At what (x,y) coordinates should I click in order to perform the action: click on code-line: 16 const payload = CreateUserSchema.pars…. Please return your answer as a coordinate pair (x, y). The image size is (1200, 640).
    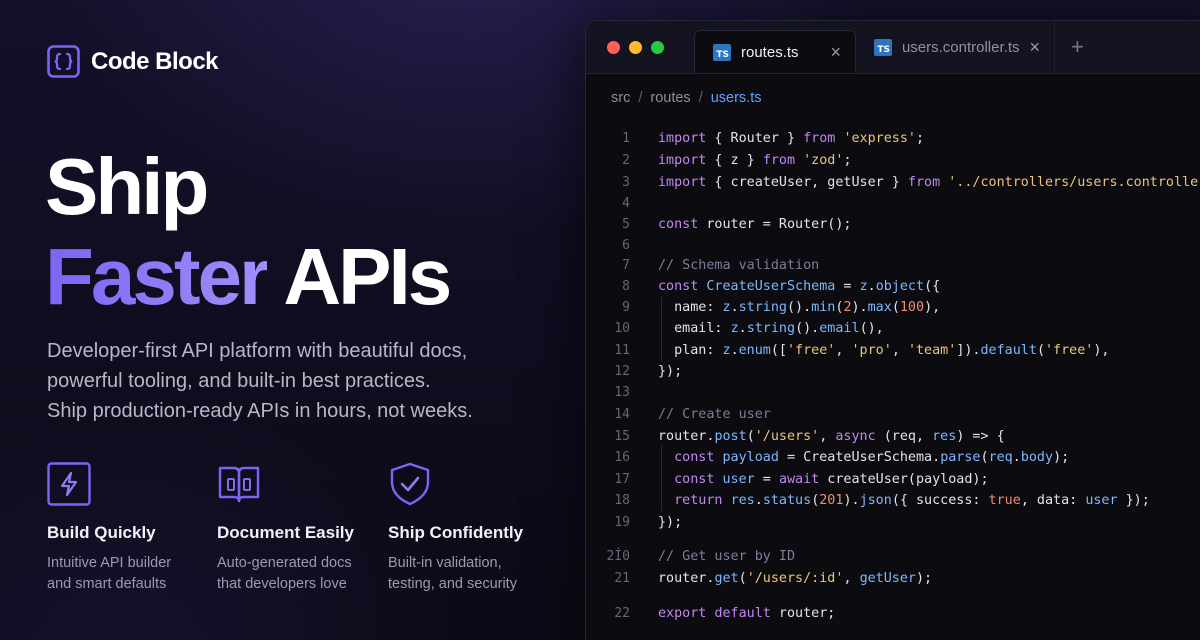
    Looking at the image, I should click on (827, 457).